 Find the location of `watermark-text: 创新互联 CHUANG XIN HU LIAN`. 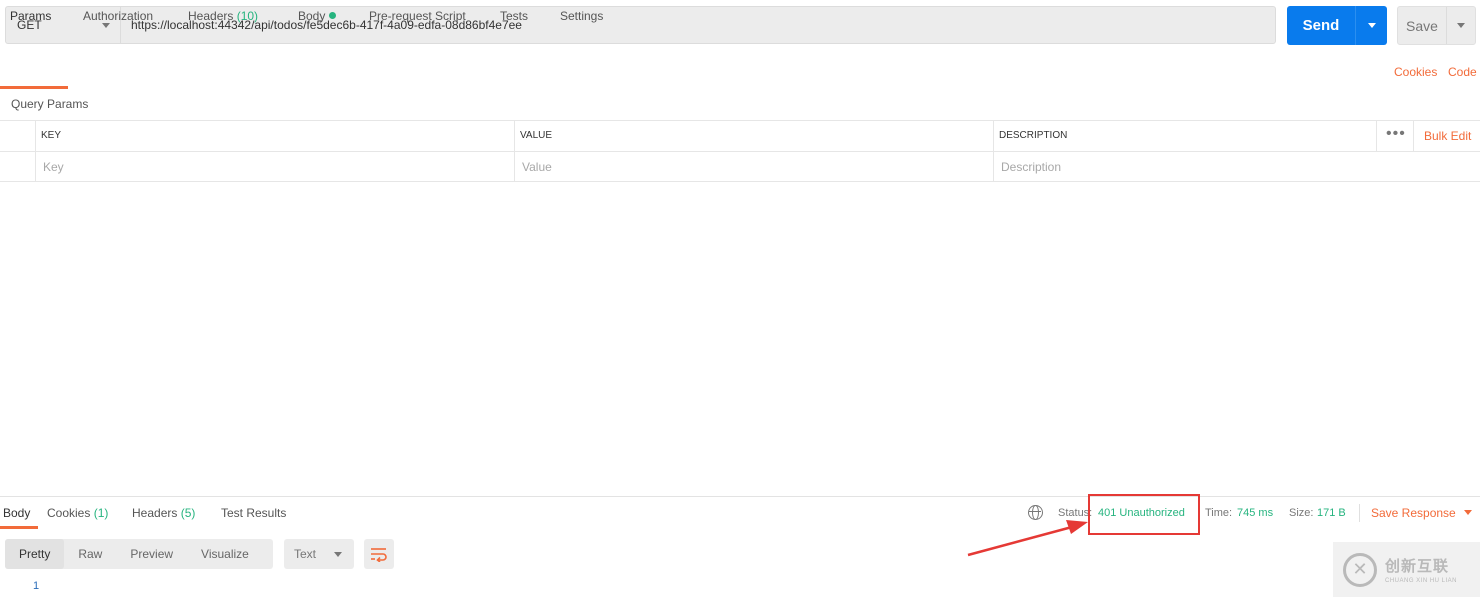

watermark-text: 创新互联 CHUANG XIN HU LIAN is located at coordinates (1421, 569).